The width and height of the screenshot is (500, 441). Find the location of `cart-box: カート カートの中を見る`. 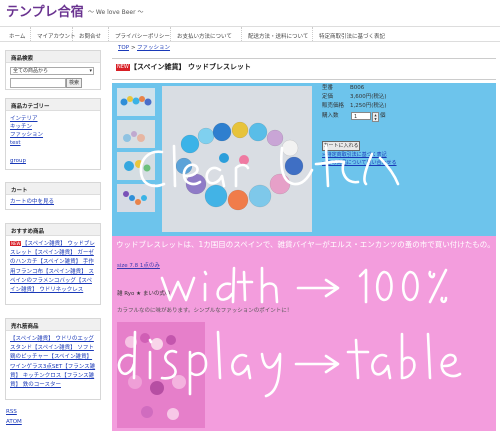

cart-box: カート カートの中を見る is located at coordinates (53, 196).